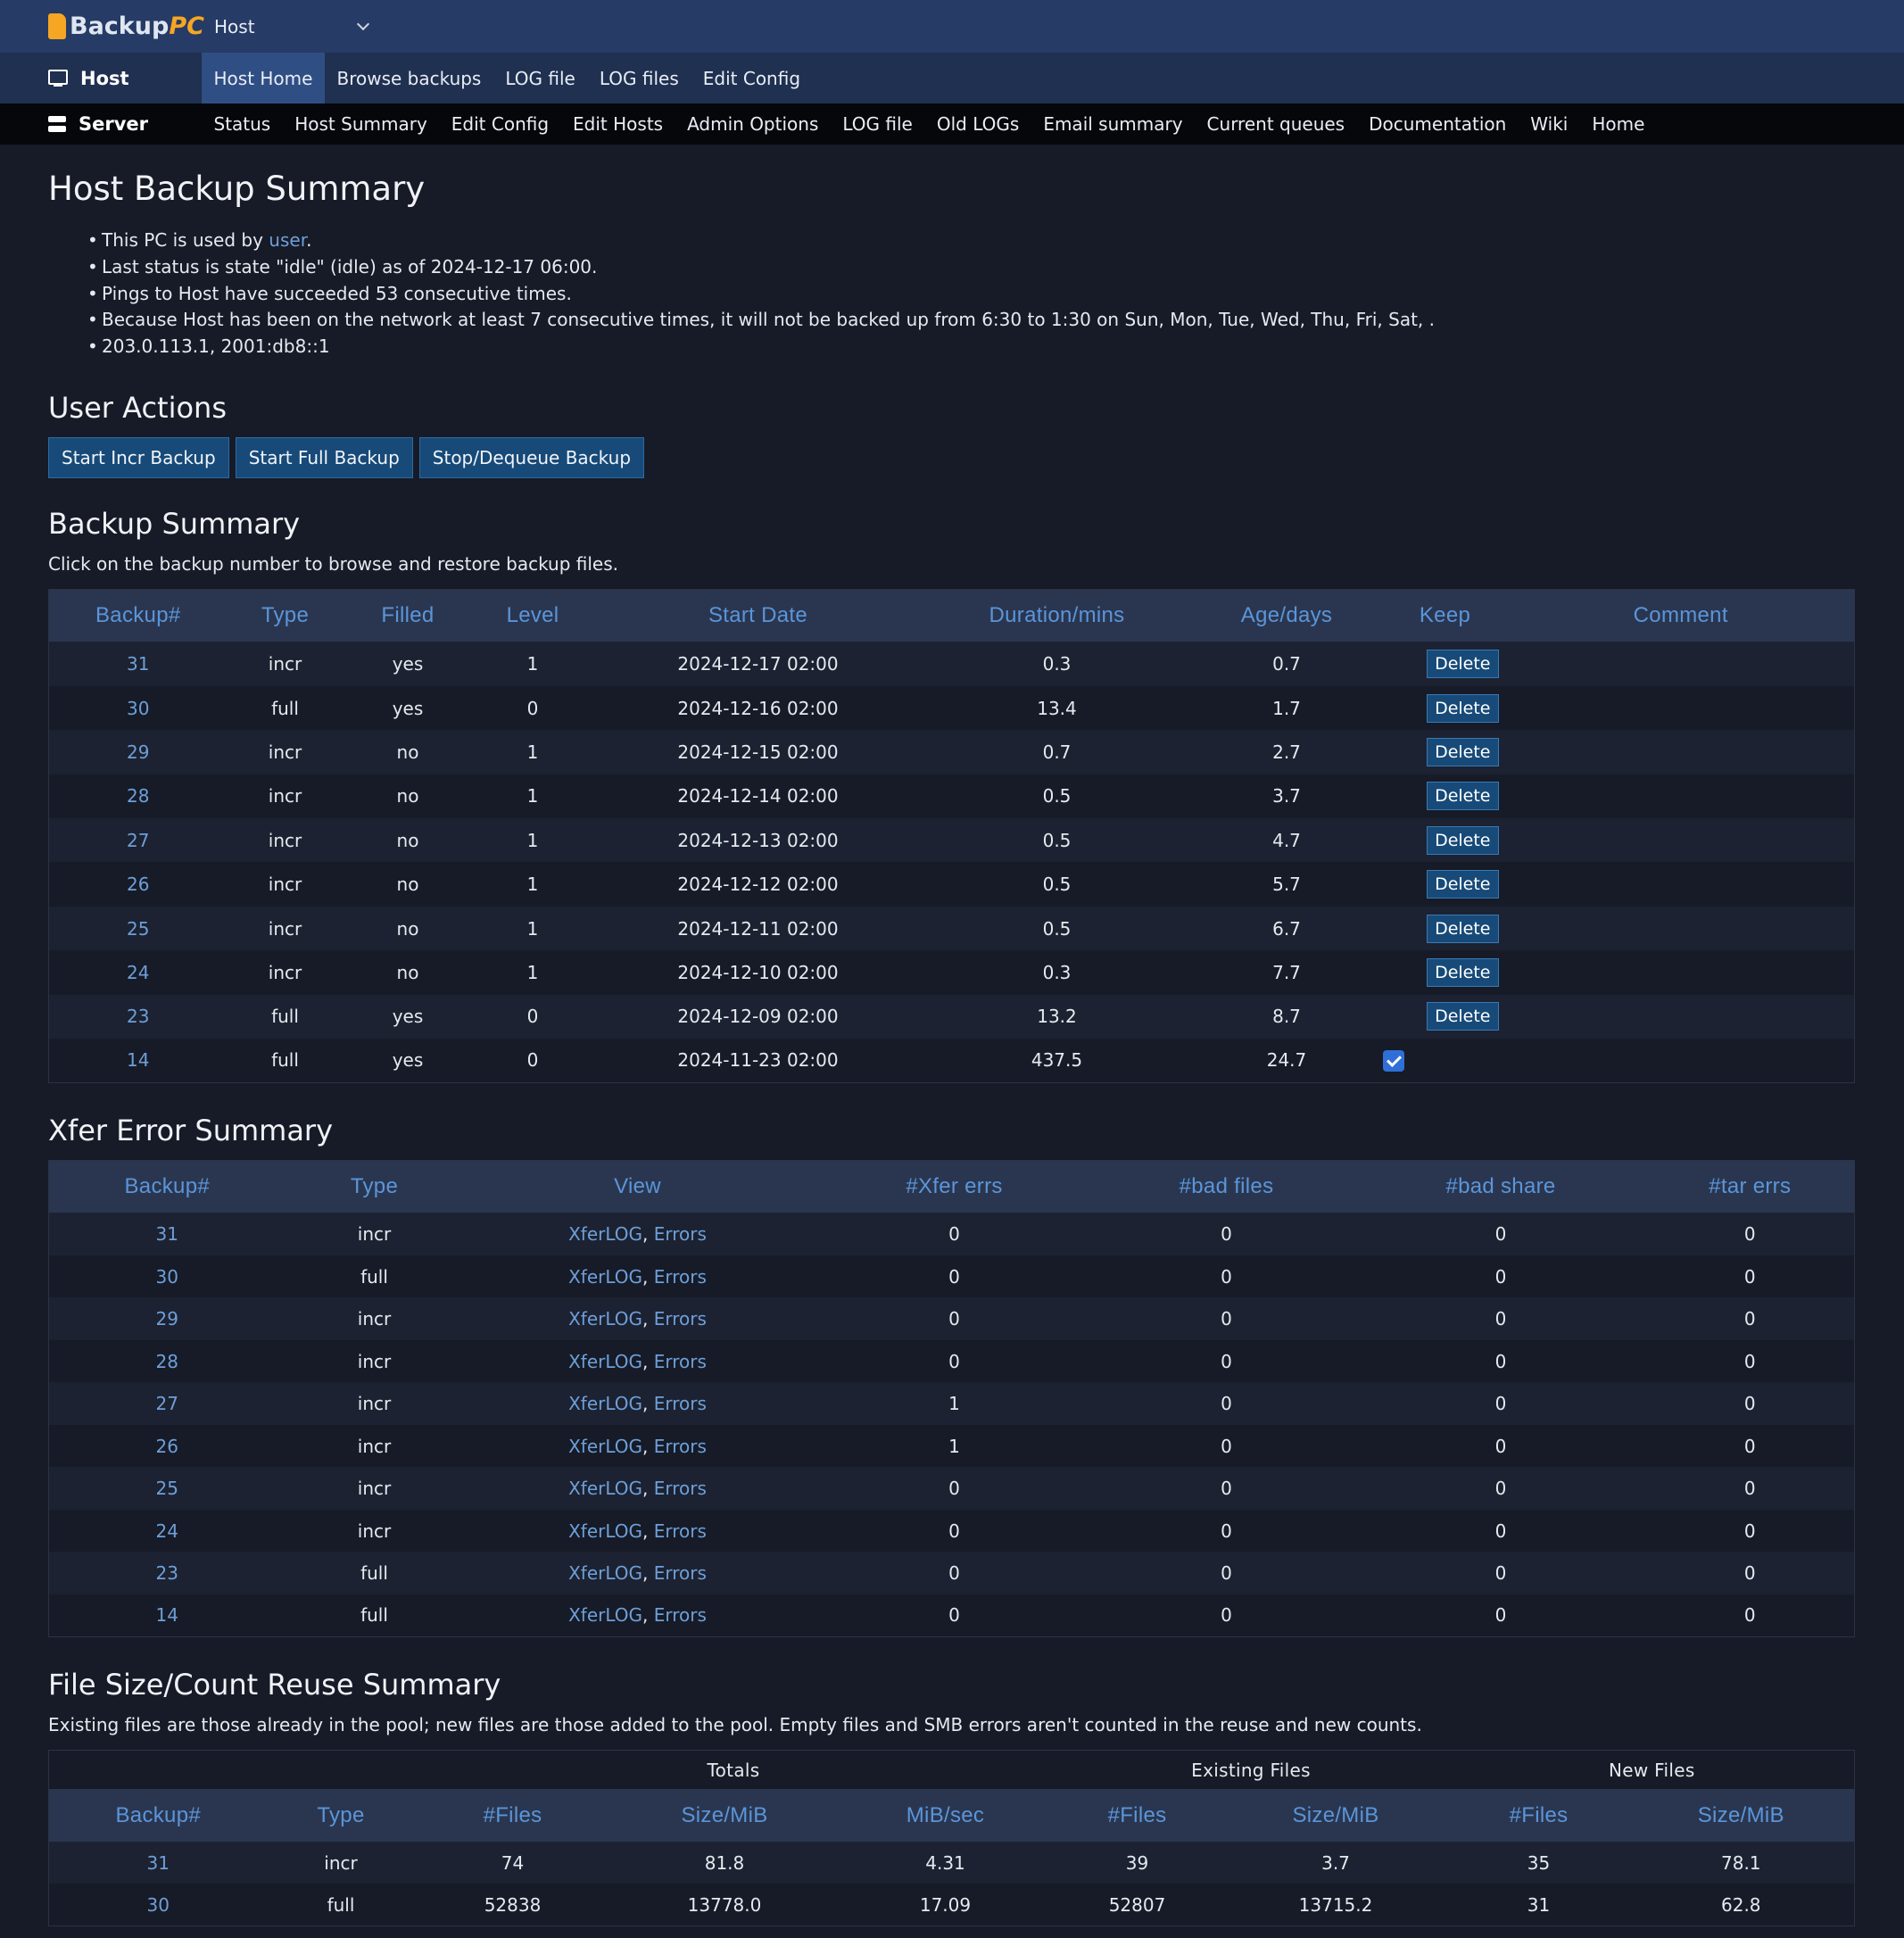 The image size is (1904, 1938). What do you see at coordinates (1276, 125) in the screenshot?
I see `server-nav-item-current-queues: Current queues` at bounding box center [1276, 125].